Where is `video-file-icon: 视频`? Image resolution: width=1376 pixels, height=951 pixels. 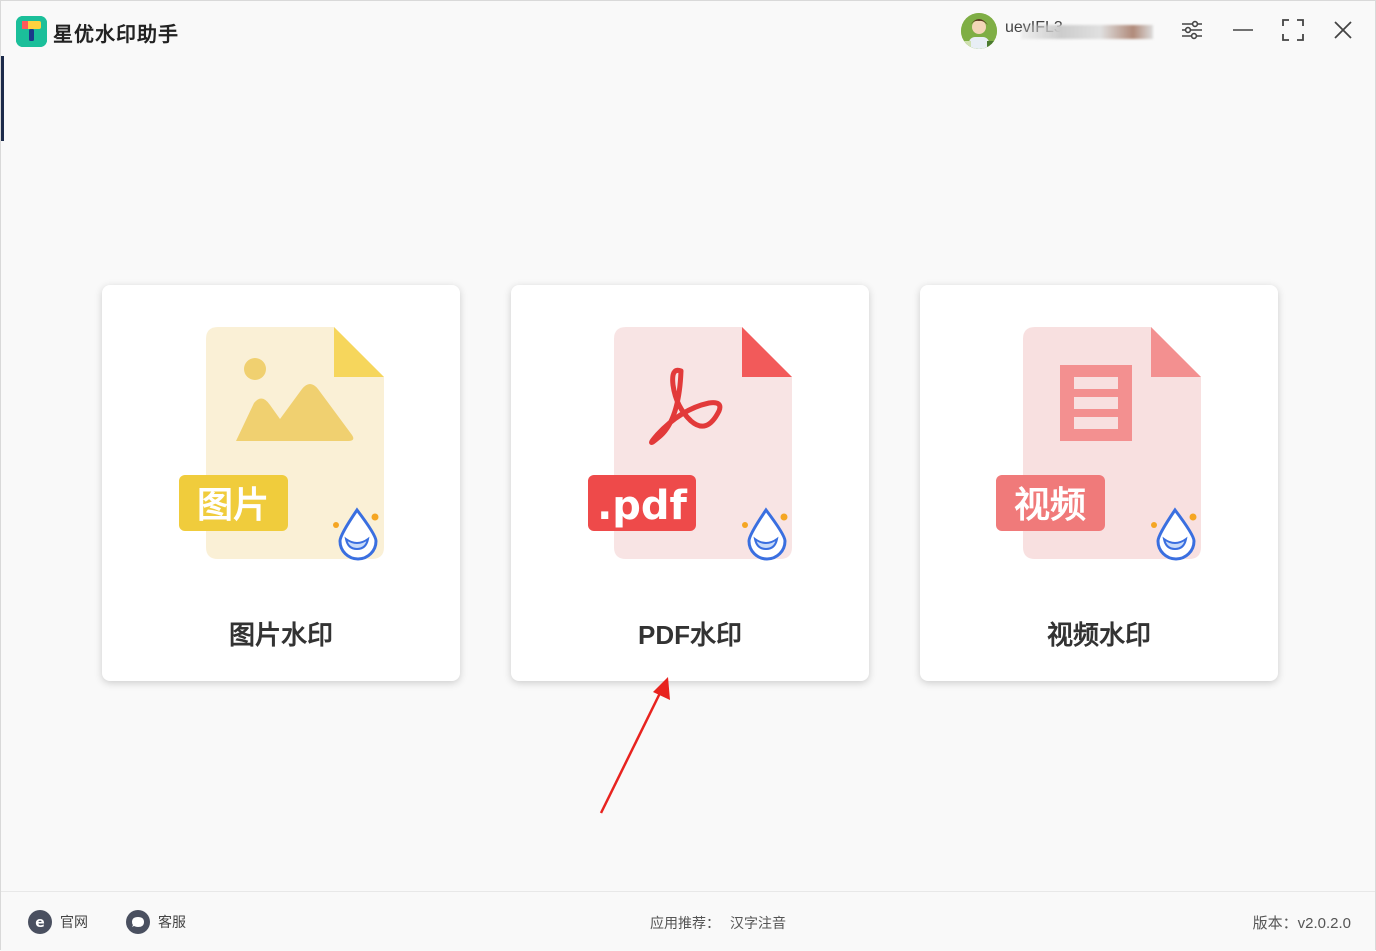
video-file-icon: 视频 is located at coordinates (1098, 444).